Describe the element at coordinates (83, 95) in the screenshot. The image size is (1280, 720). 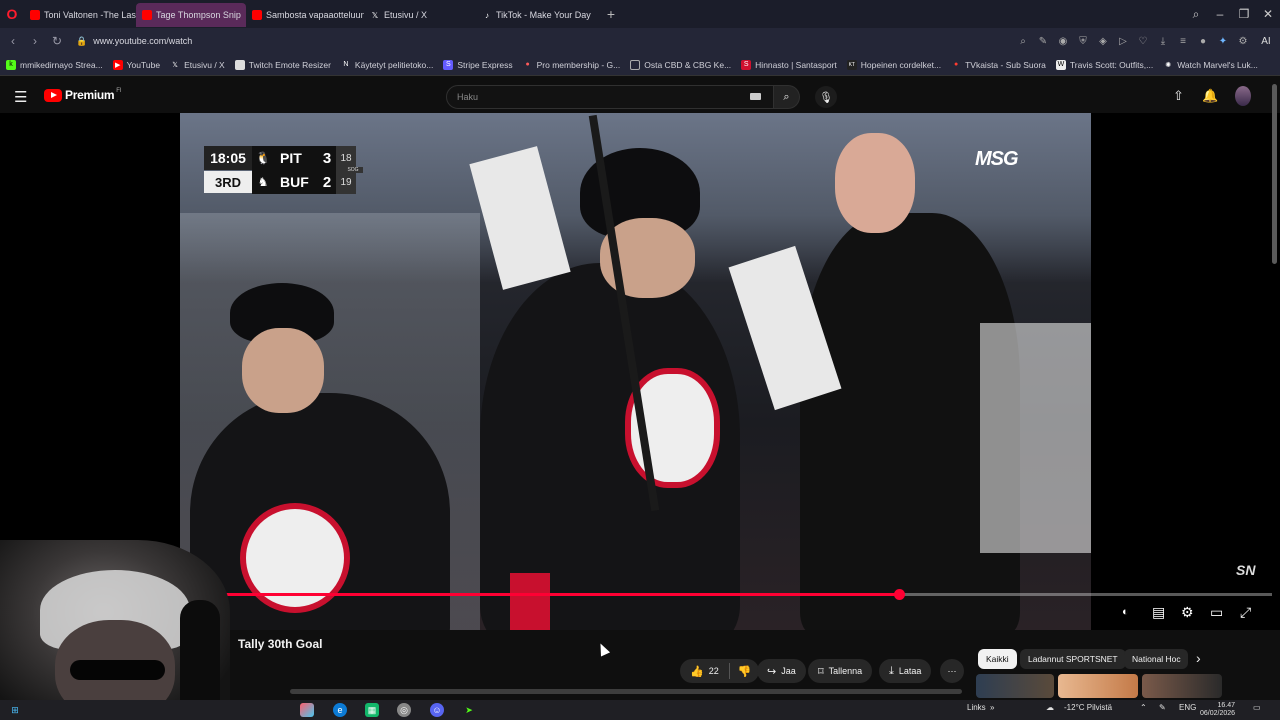
I see `youtube-premium-logo: Premium FI` at that location.